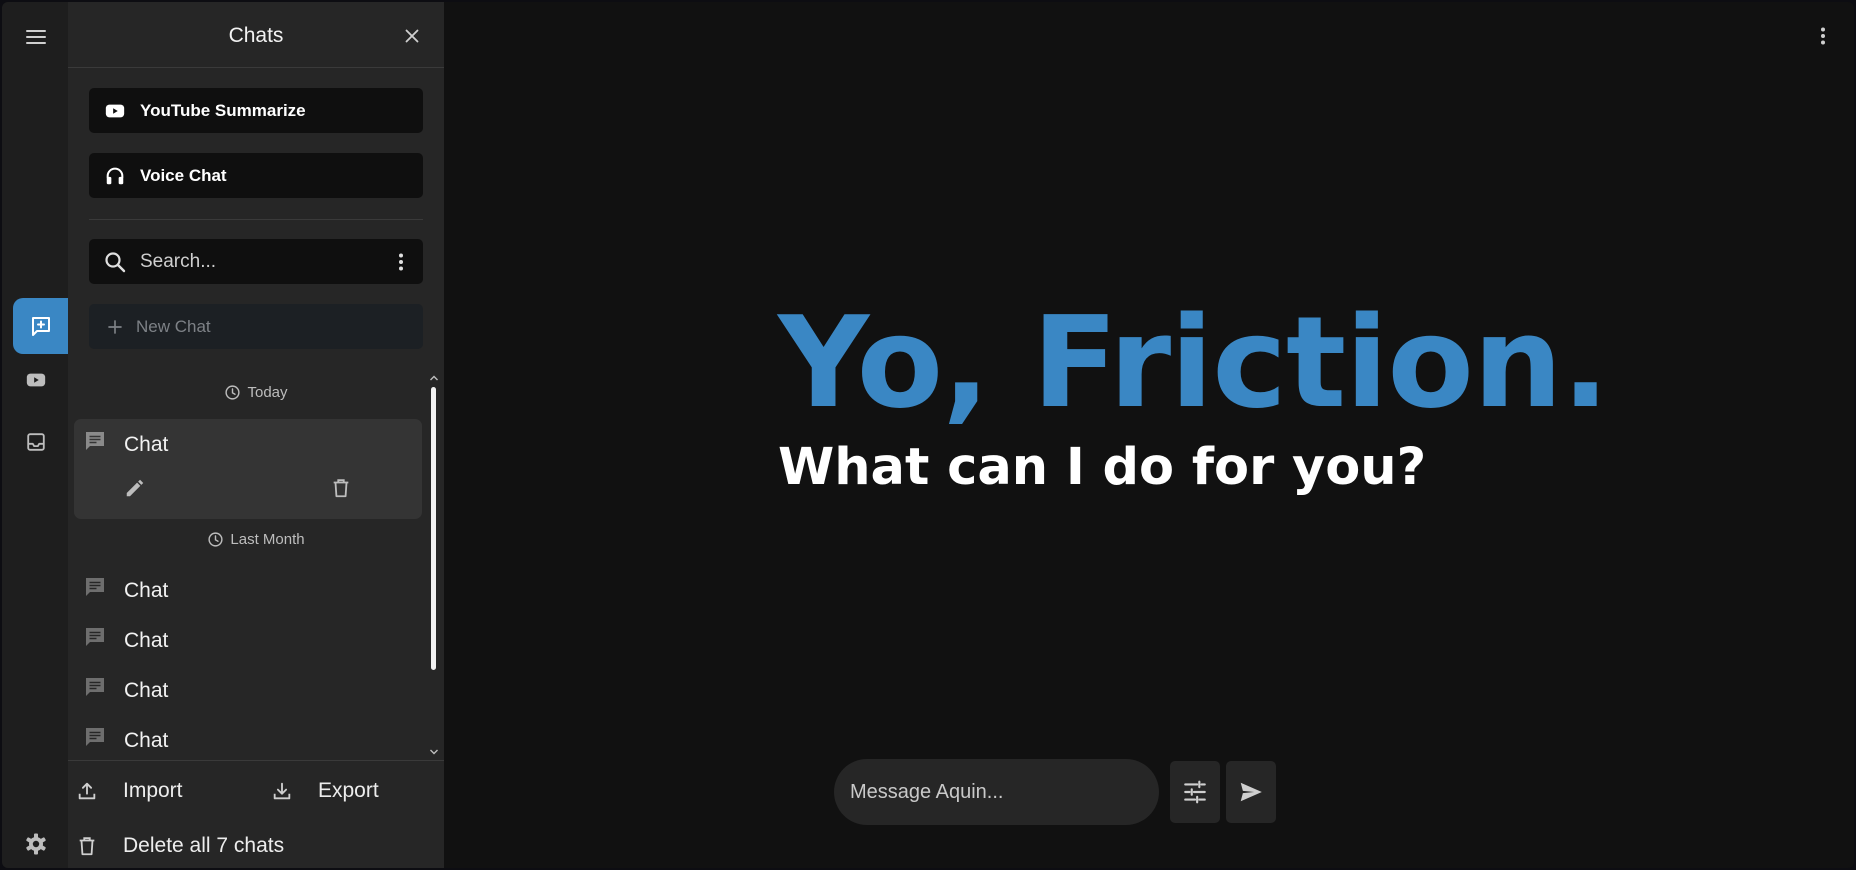 The width and height of the screenshot is (1856, 870). Describe the element at coordinates (1102, 467) in the screenshot. I see `greeting-subtitle: What can I do for you?` at that location.